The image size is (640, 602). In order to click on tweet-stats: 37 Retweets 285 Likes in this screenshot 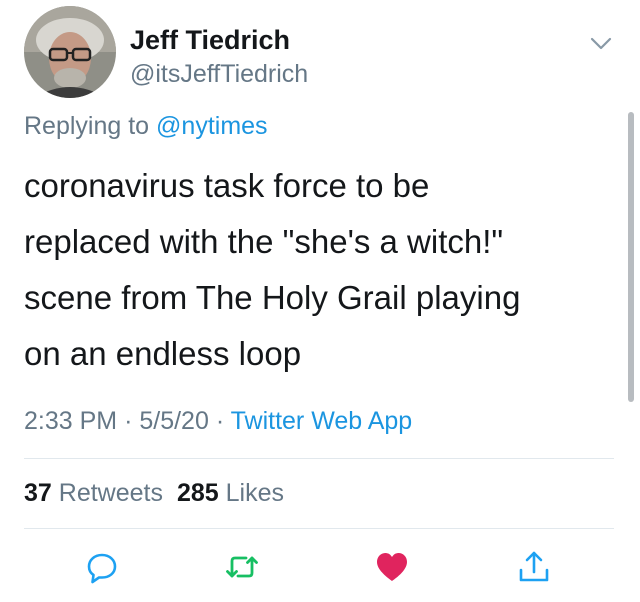, I will do `click(154, 493)`.